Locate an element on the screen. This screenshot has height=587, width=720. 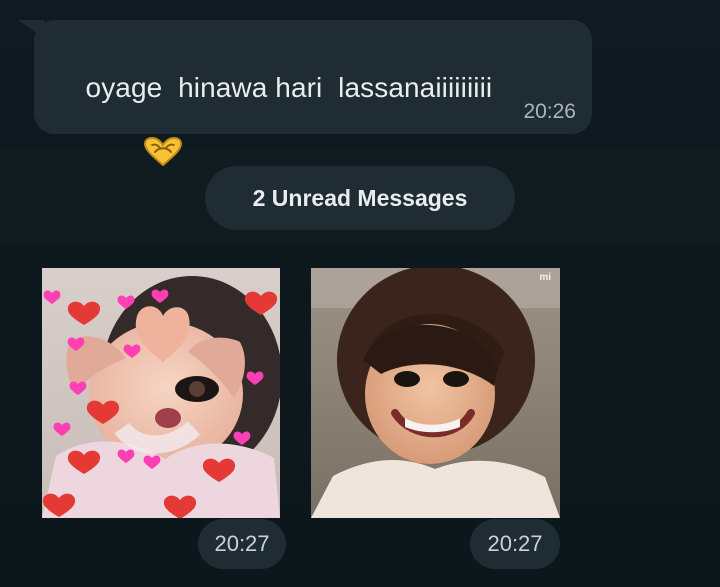
unread-messages-banner: 2 Unread Messages is located at coordinates (360, 198).